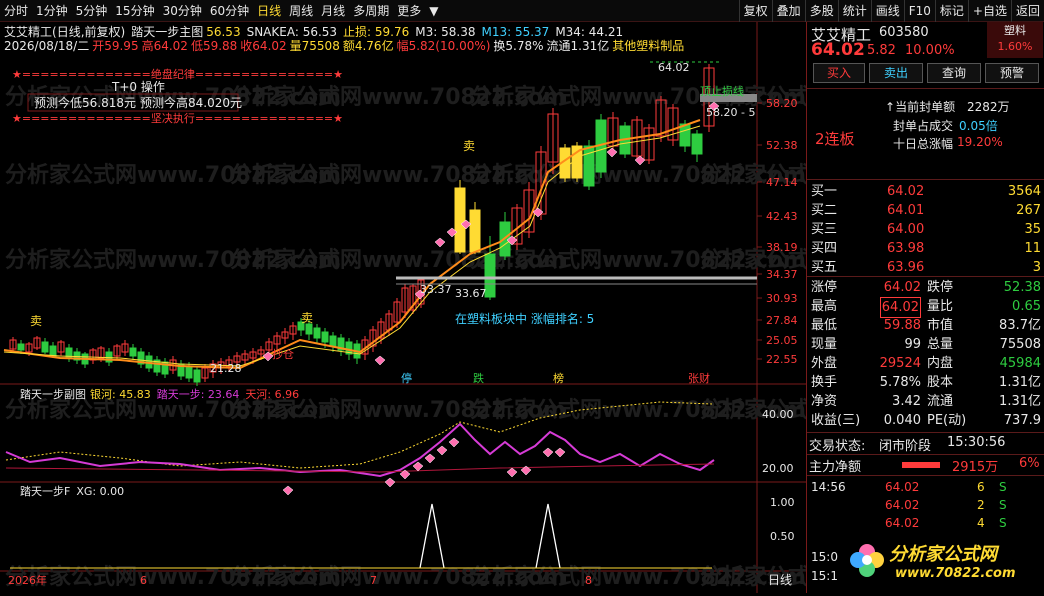  Describe the element at coordinates (940, 287) in the screenshot. I see `stat-label-2: 跌停` at that location.